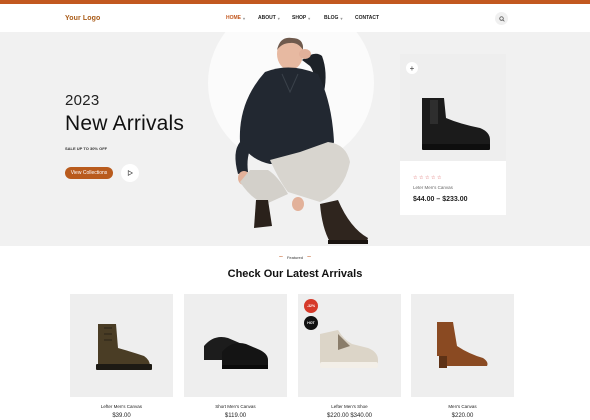  Describe the element at coordinates (462, 406) in the screenshot. I see `product-name: Men's Canvas` at that location.